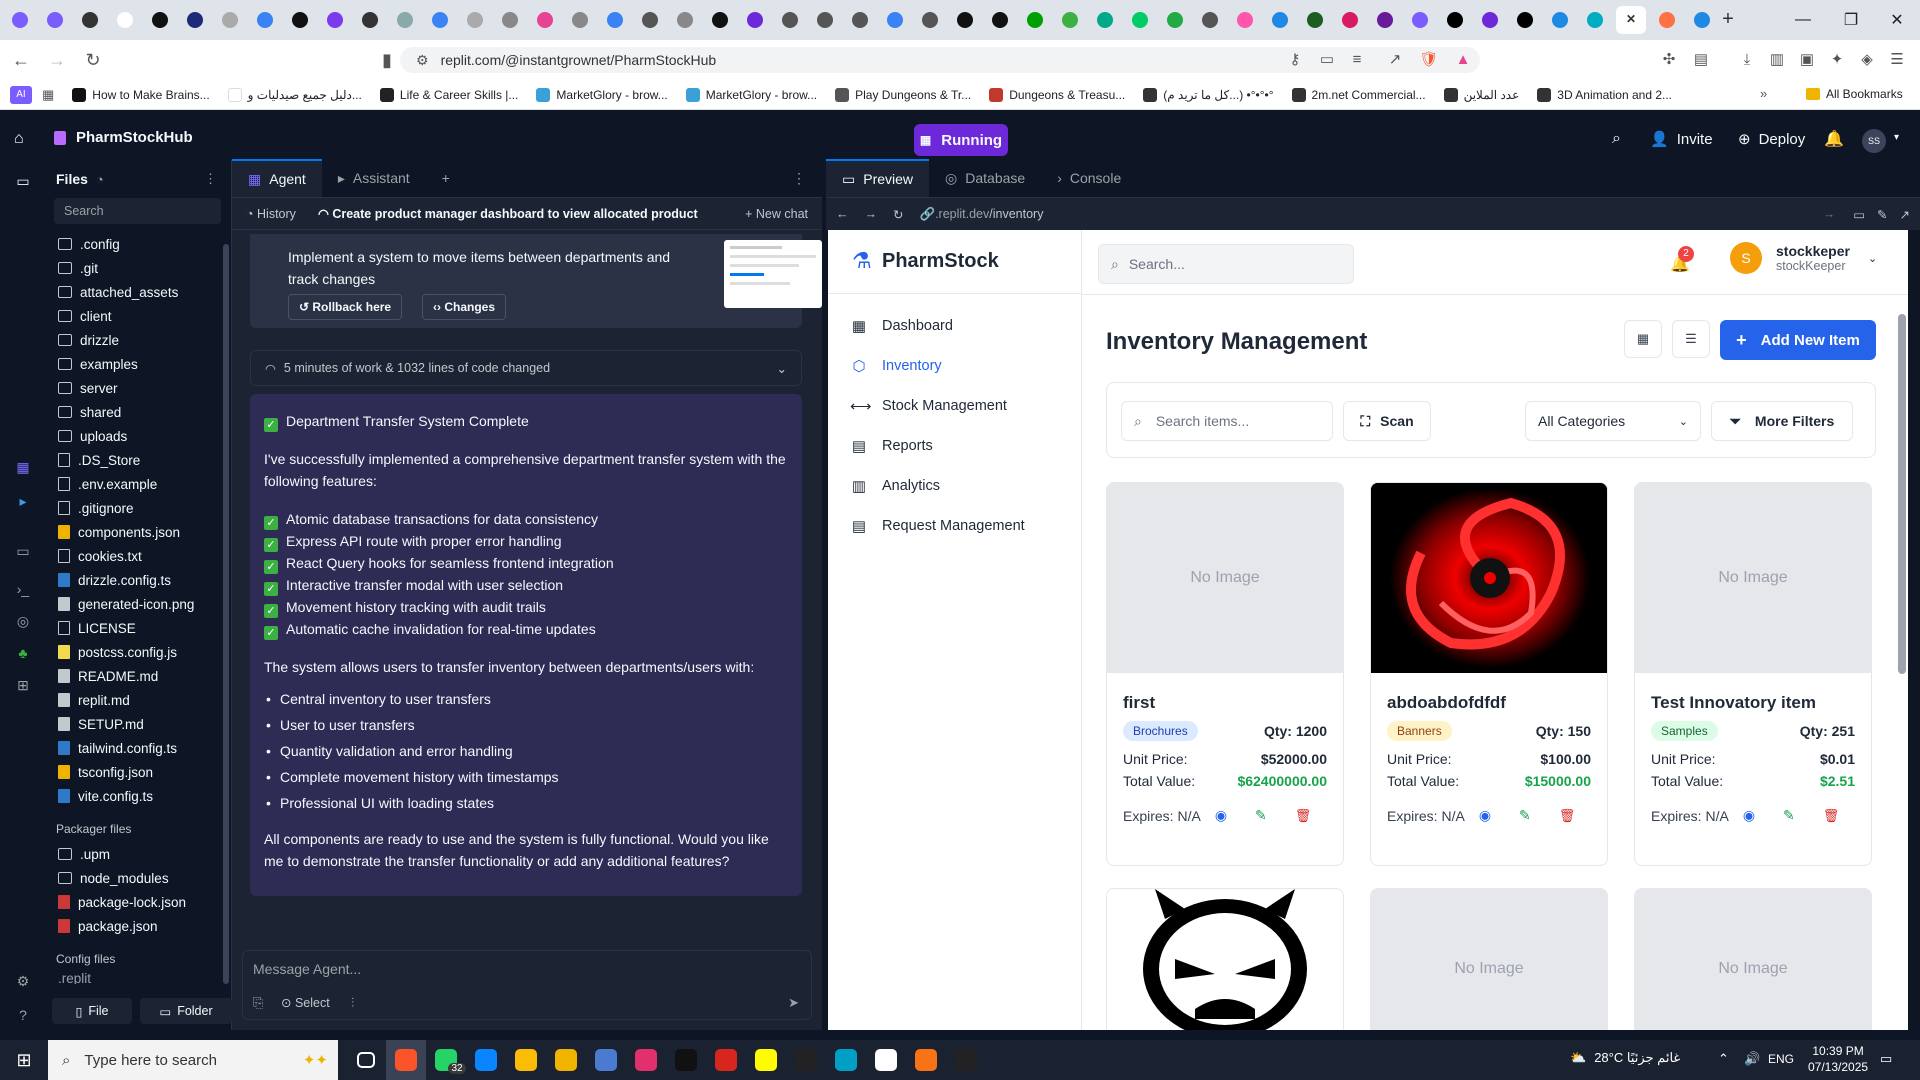 The height and width of the screenshot is (1080, 1920). I want to click on search-icon: ⌕, so click(1616, 139).